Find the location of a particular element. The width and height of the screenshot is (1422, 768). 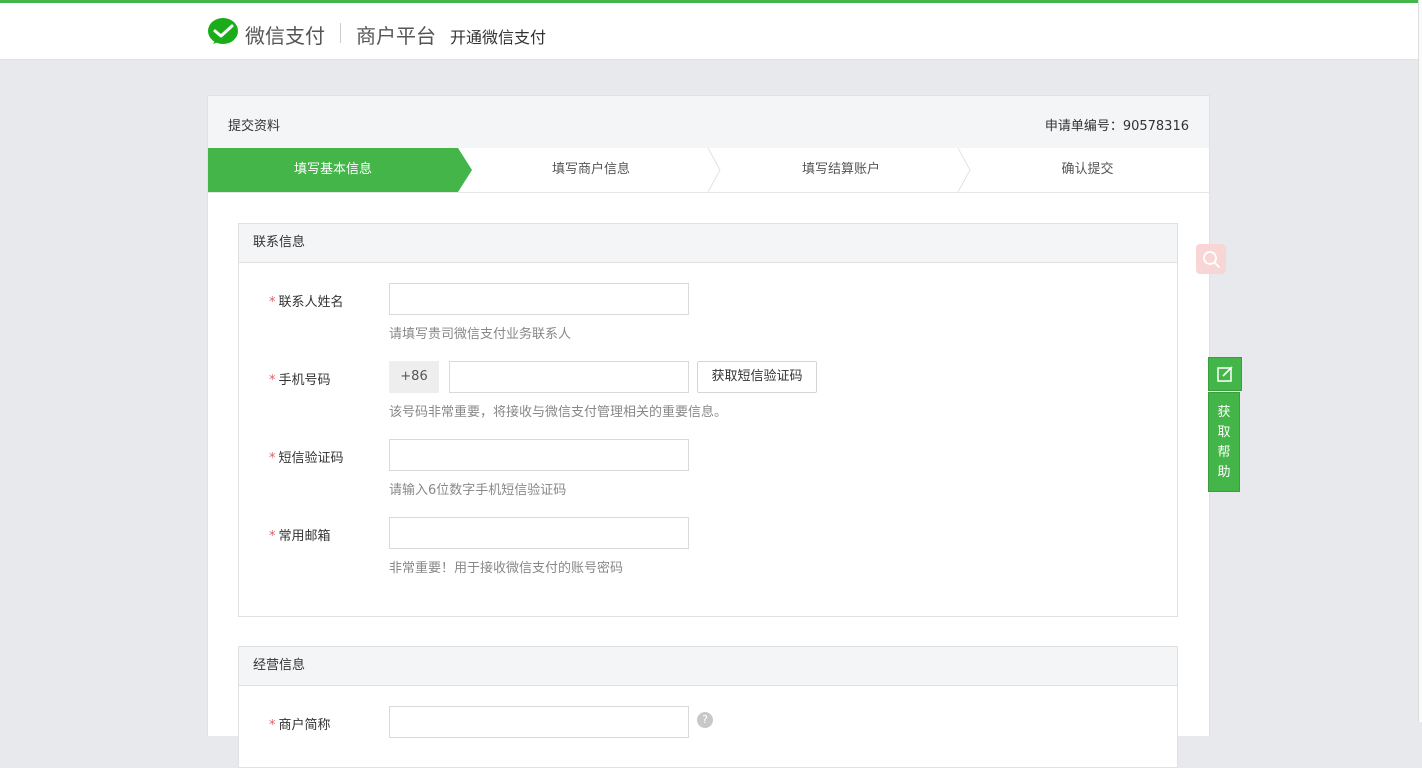

floating-search-button is located at coordinates (1211, 259).